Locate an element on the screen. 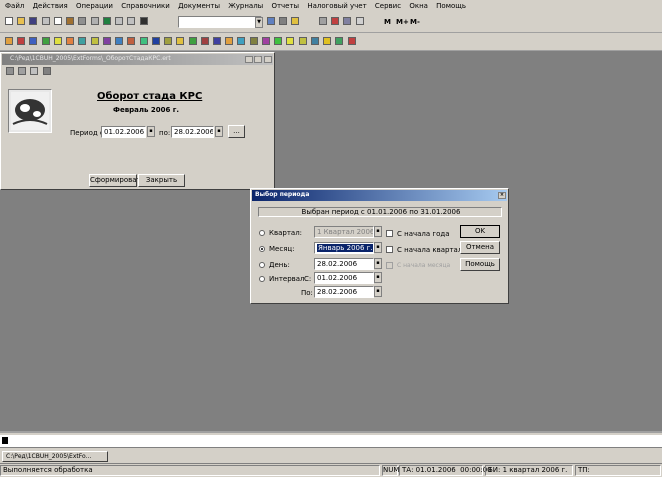  warehouse-icon is located at coordinates (106, 41).